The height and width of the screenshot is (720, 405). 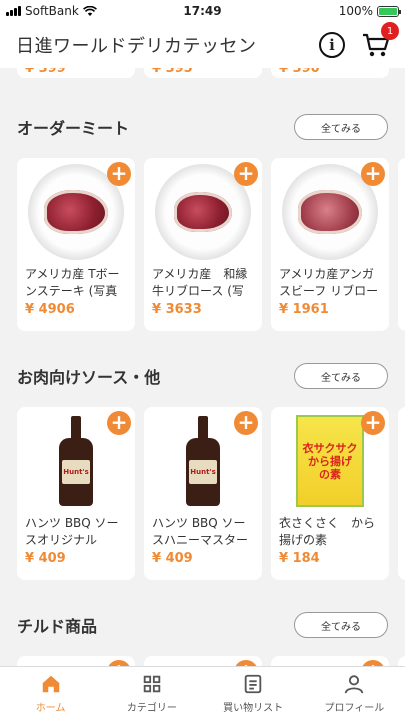 I want to click on product-card: アメリカ産 Tボーンステーキ (写真 ¥ 4906 +, so click(x=76, y=244).